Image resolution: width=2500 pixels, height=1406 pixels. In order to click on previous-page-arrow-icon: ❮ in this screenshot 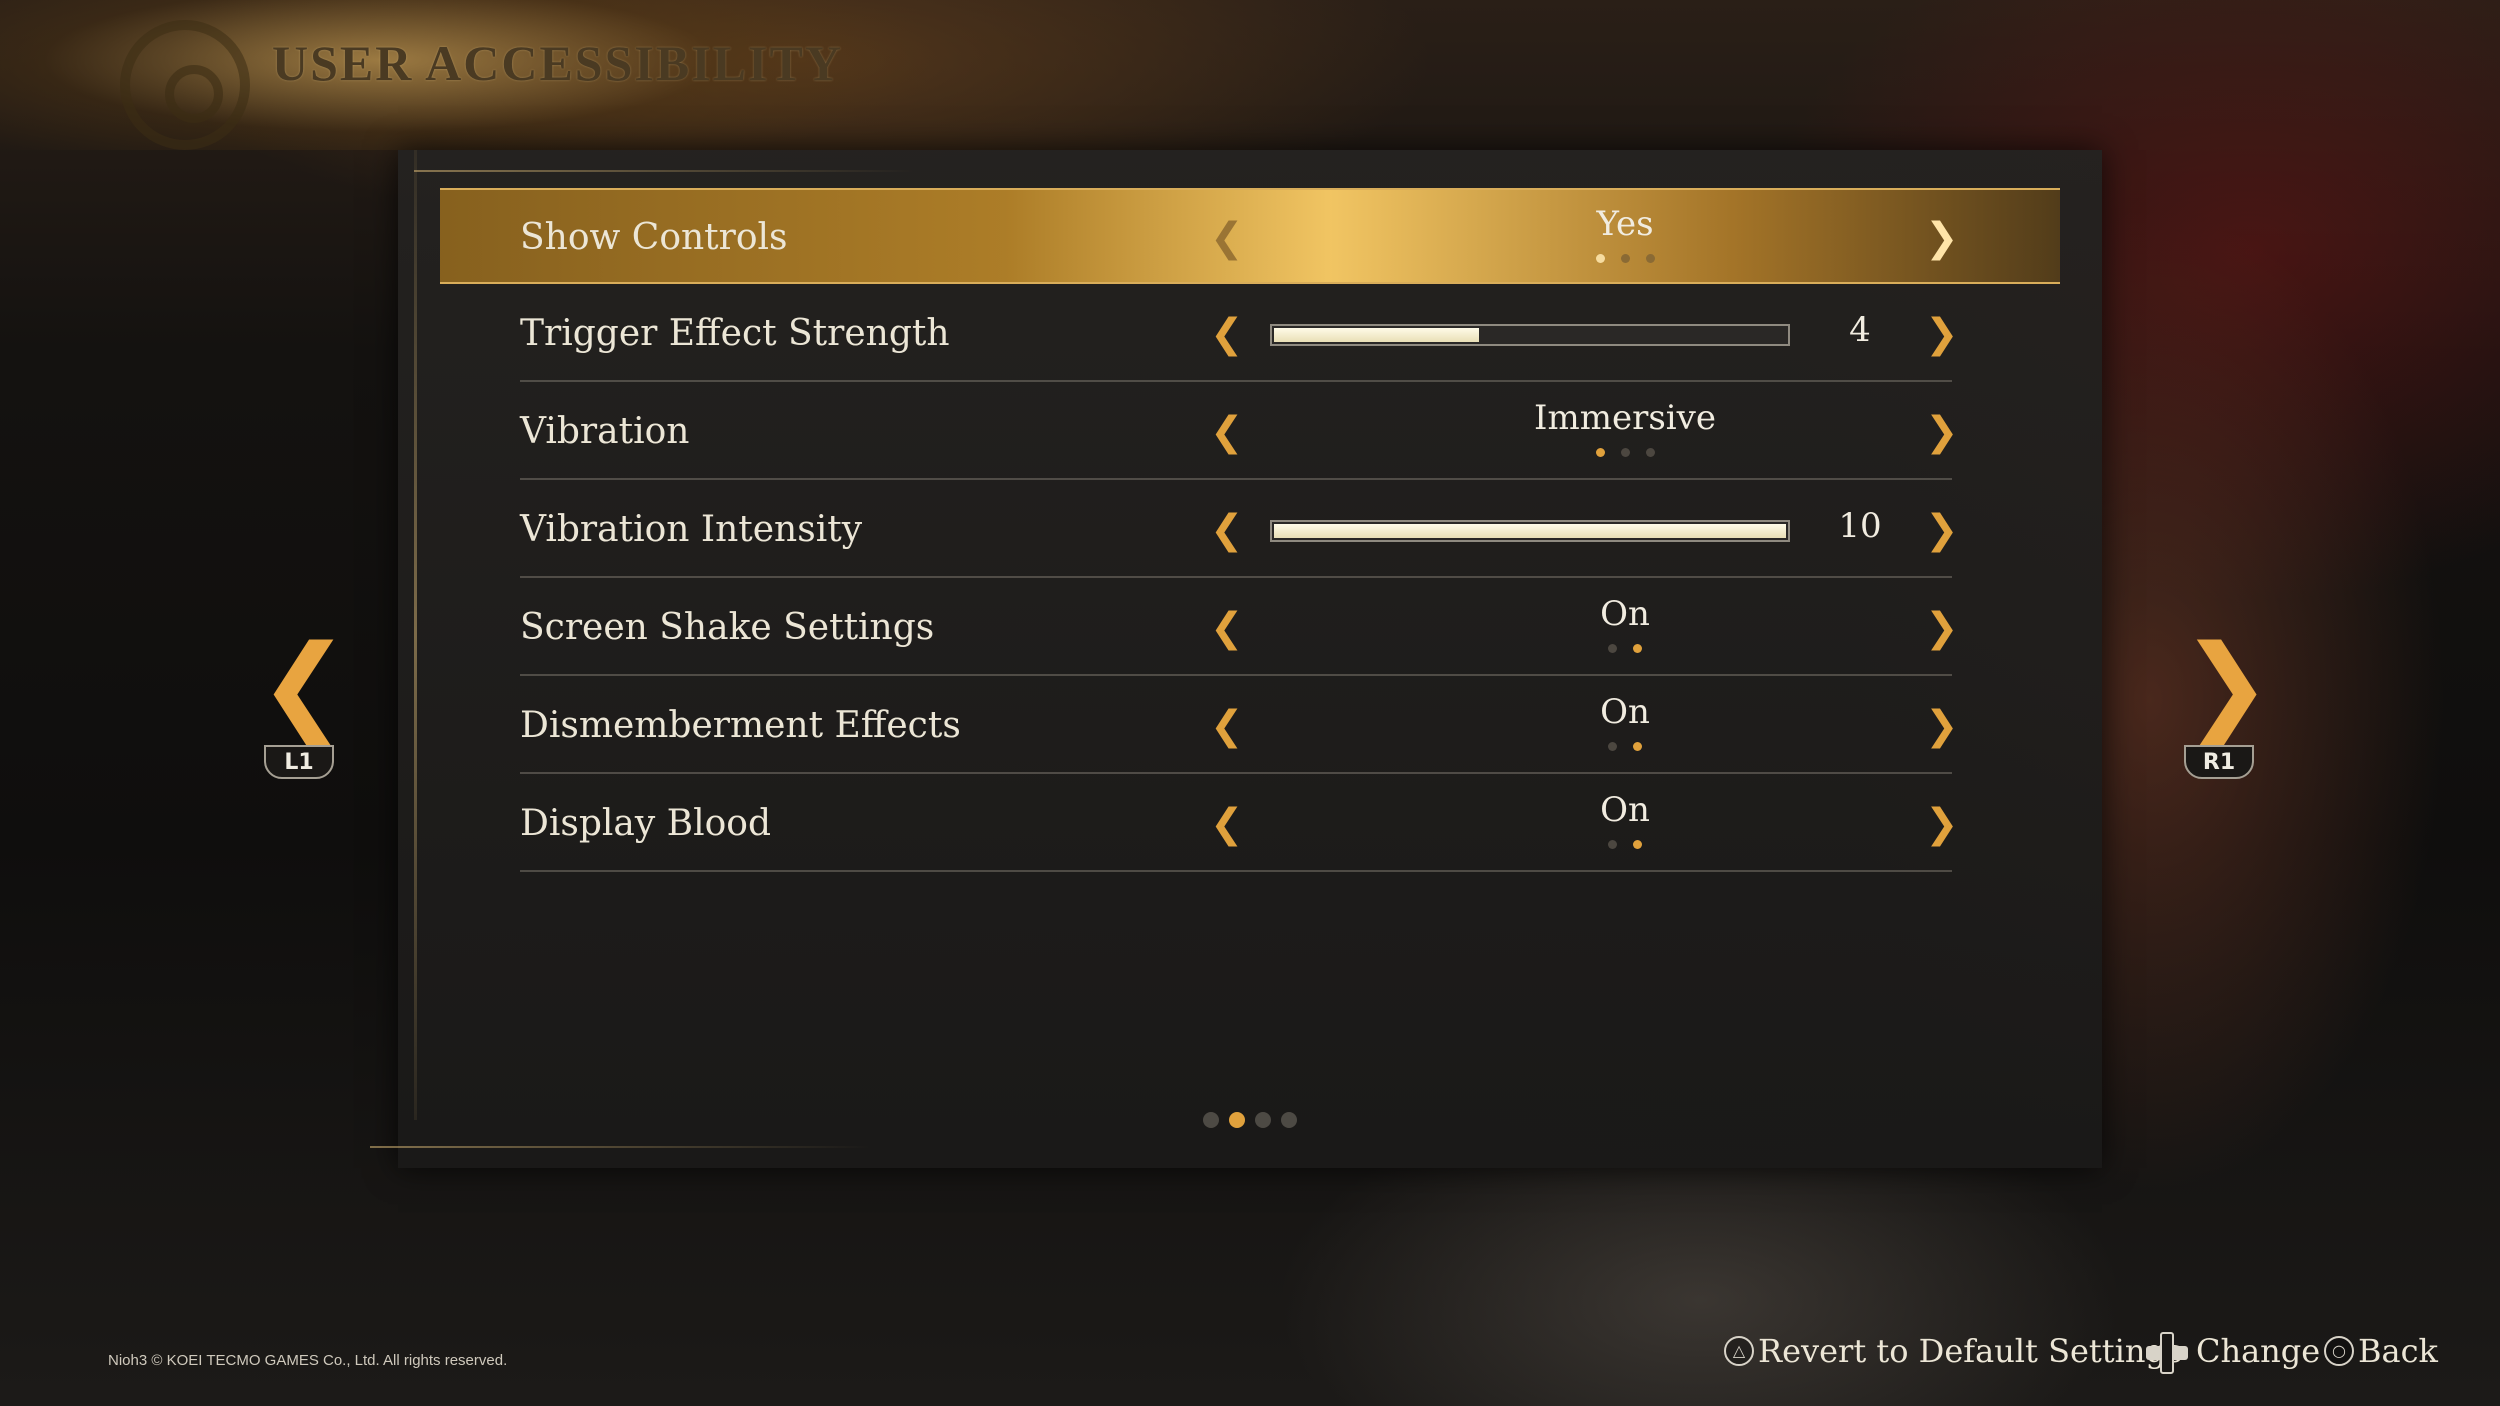, I will do `click(304, 685)`.